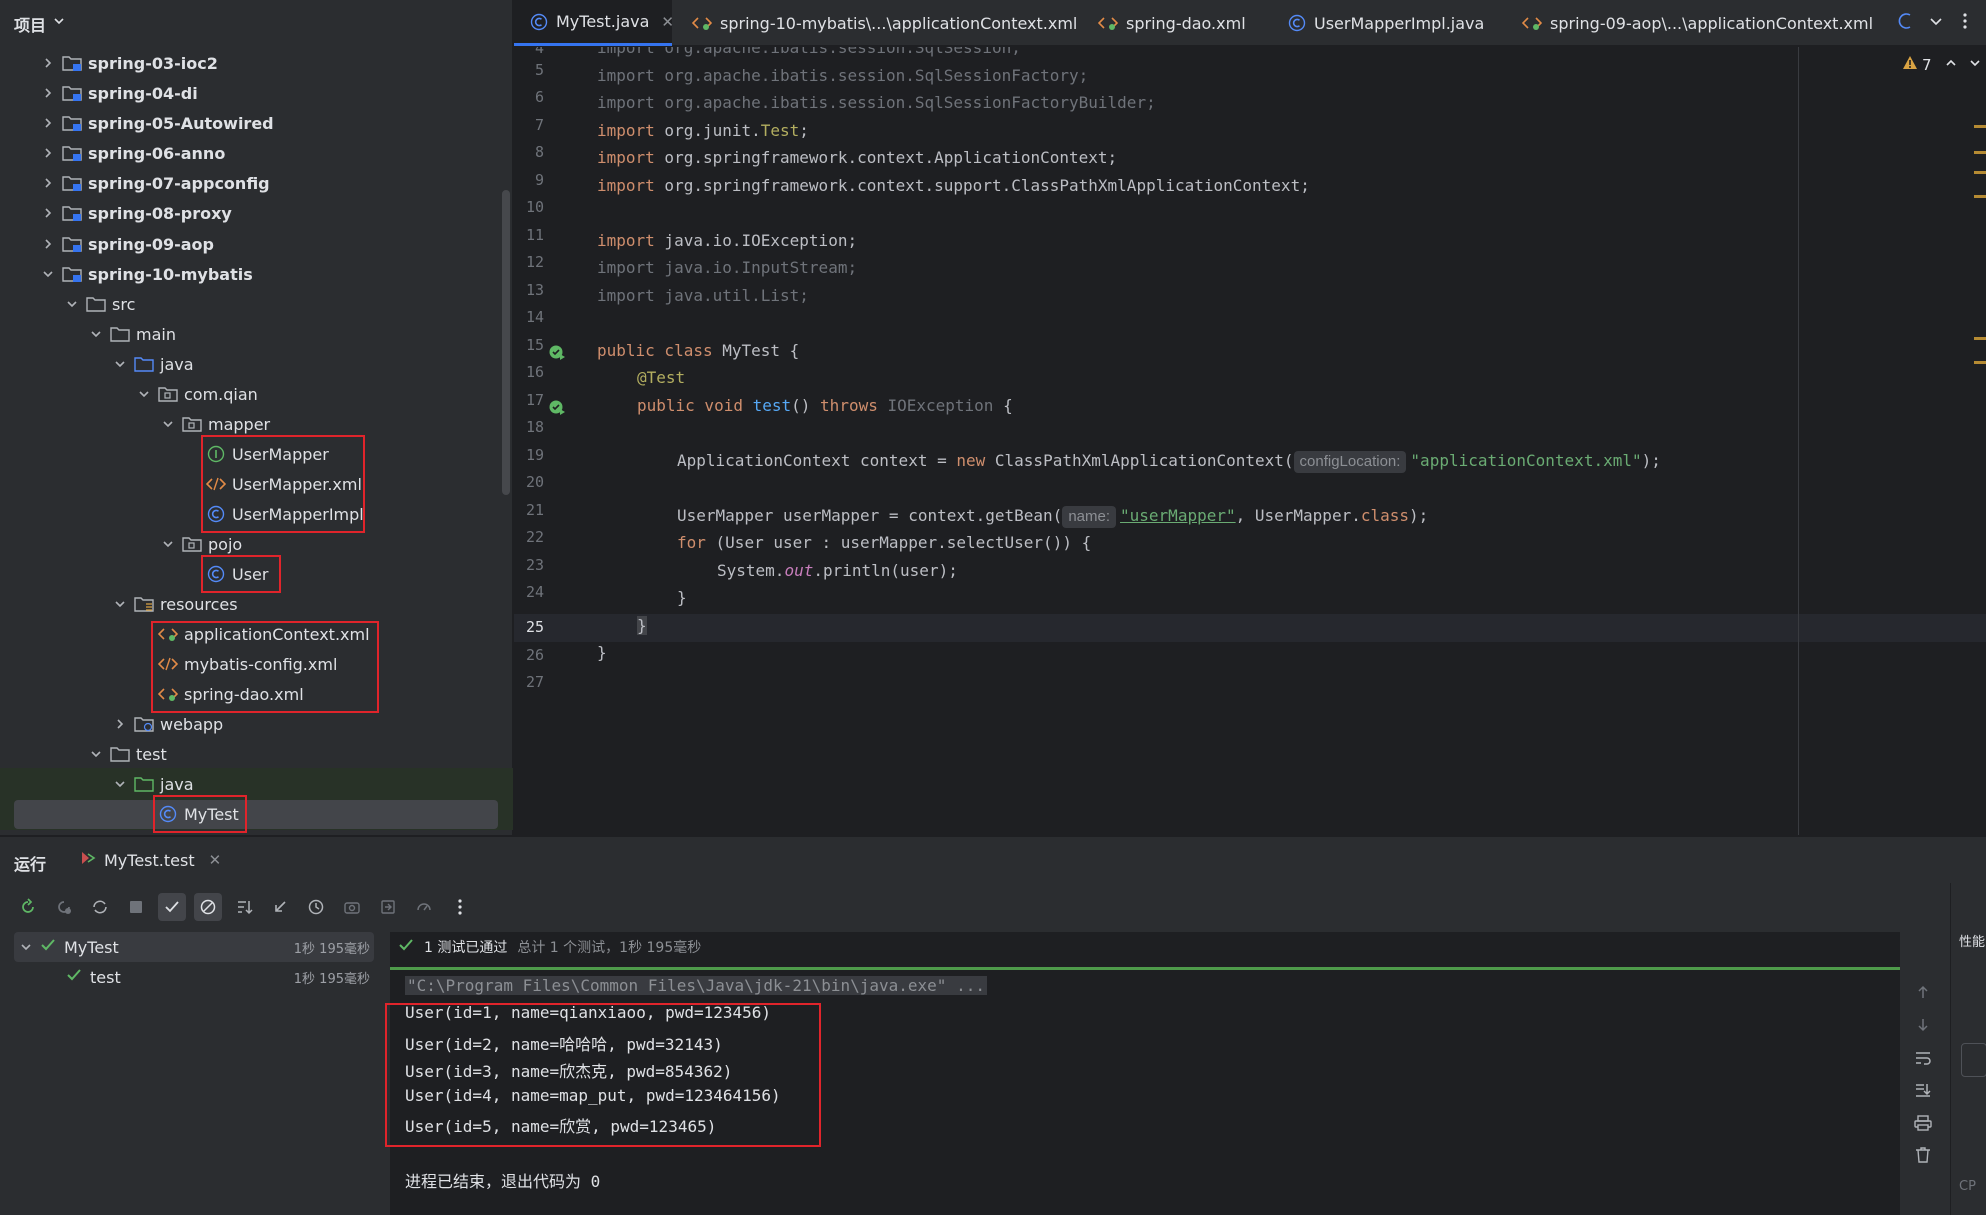  What do you see at coordinates (250, 183) in the screenshot?
I see `tree-item-spring-07-appconfig: spring-07-appconfig` at bounding box center [250, 183].